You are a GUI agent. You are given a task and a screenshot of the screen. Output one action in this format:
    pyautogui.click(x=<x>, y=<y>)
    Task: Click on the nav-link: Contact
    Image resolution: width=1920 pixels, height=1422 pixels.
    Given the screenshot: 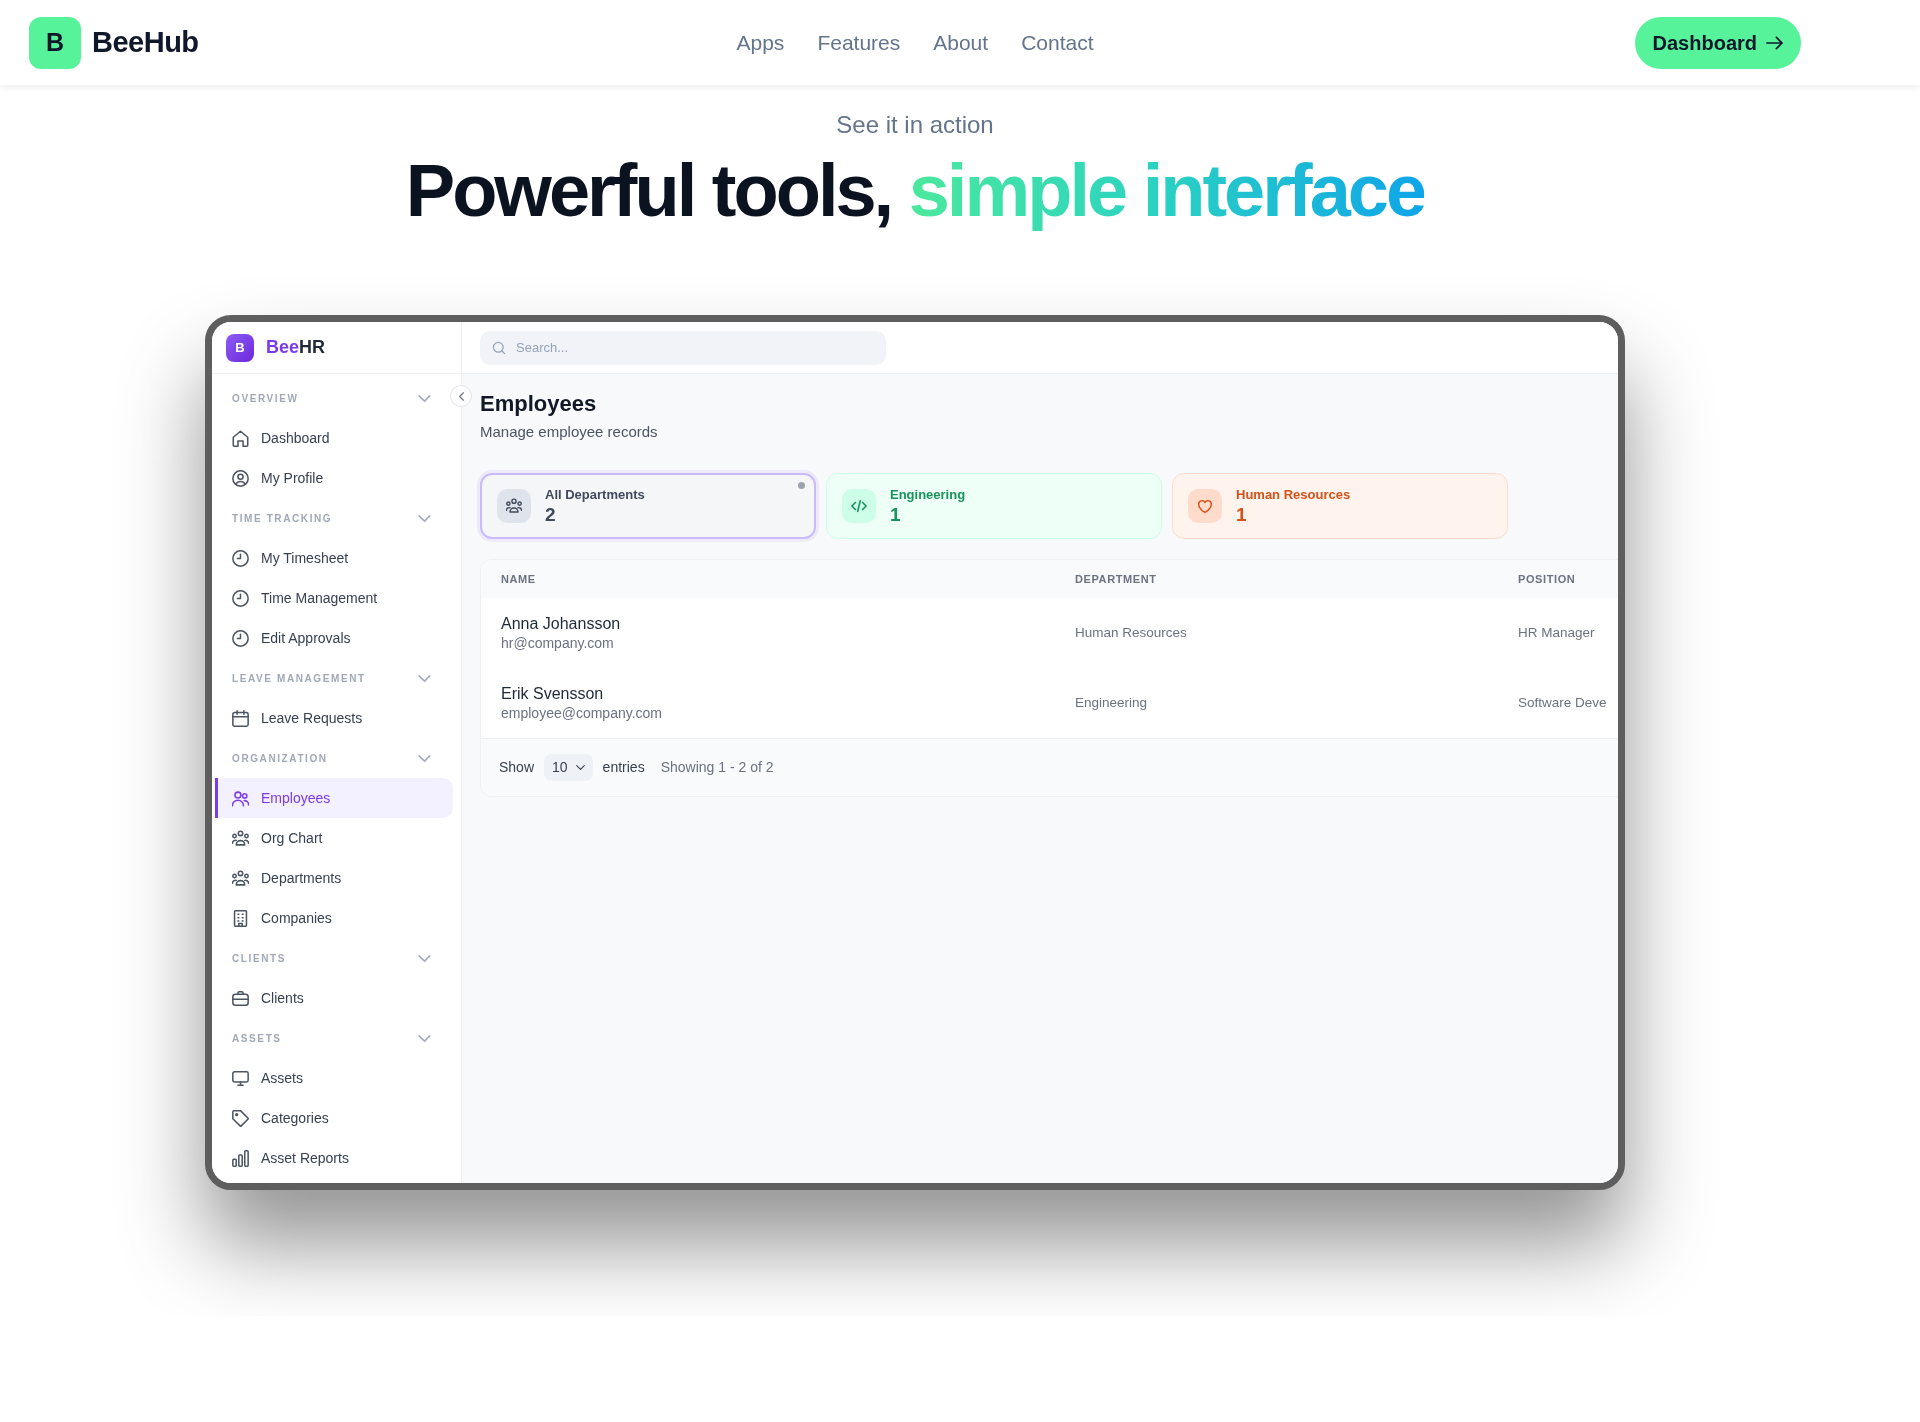 What is the action you would take?
    pyautogui.click(x=1057, y=42)
    